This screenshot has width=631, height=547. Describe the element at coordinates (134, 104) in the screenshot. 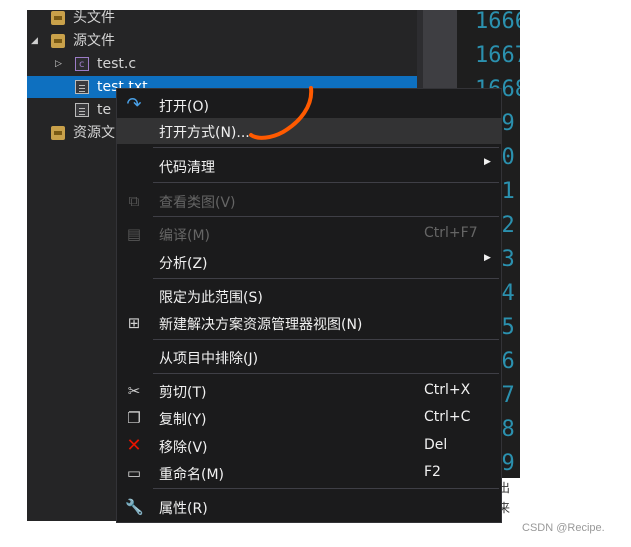

I see `open-arrow-icon: ↷` at that location.